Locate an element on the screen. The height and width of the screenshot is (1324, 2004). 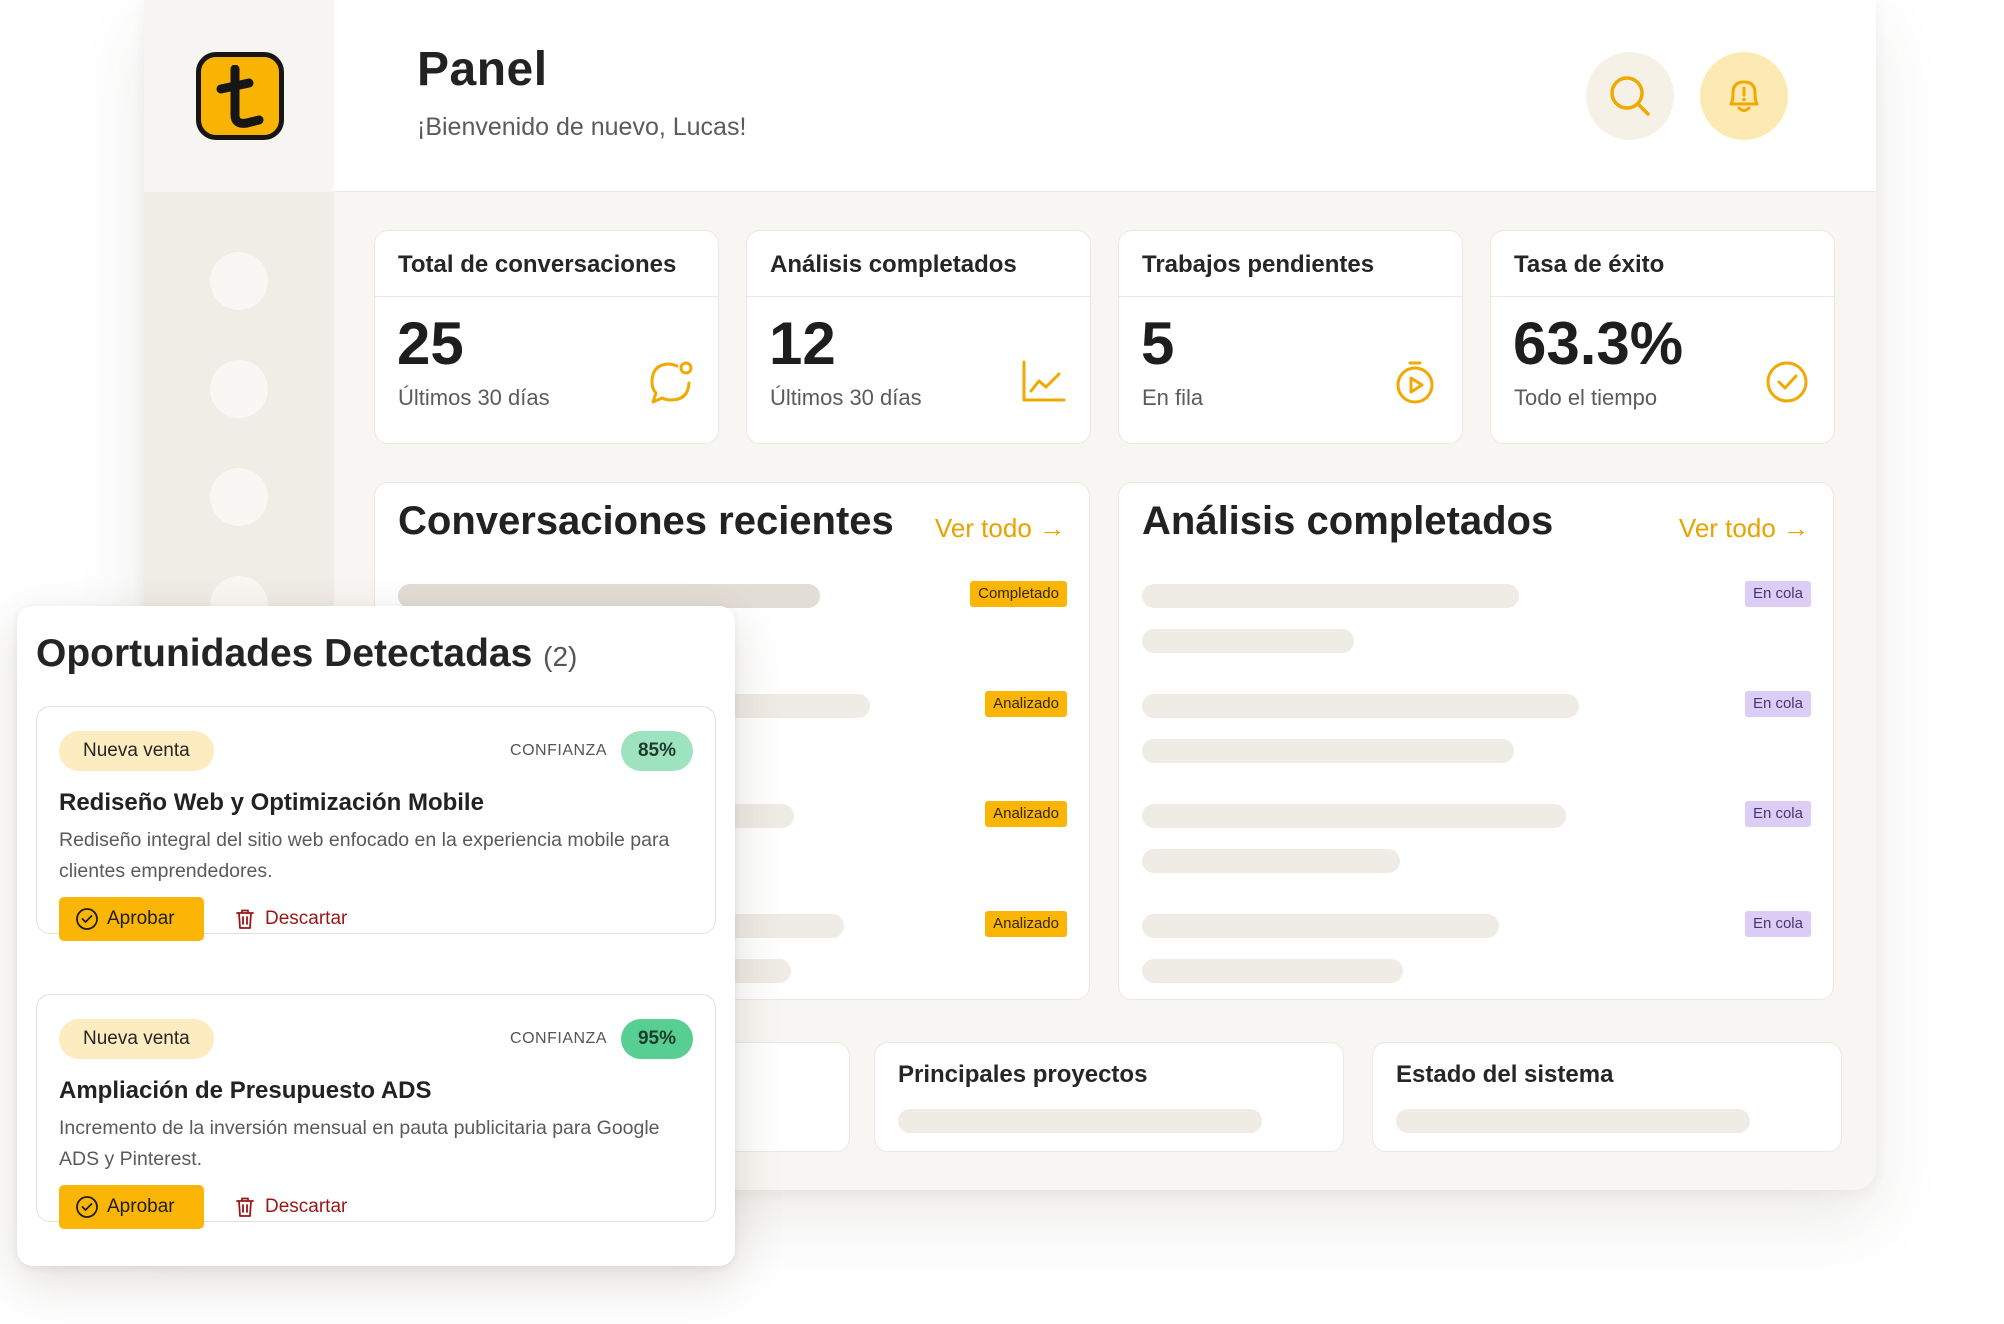
view-all-conversations-link: Ver todo → is located at coordinates (1000, 528).